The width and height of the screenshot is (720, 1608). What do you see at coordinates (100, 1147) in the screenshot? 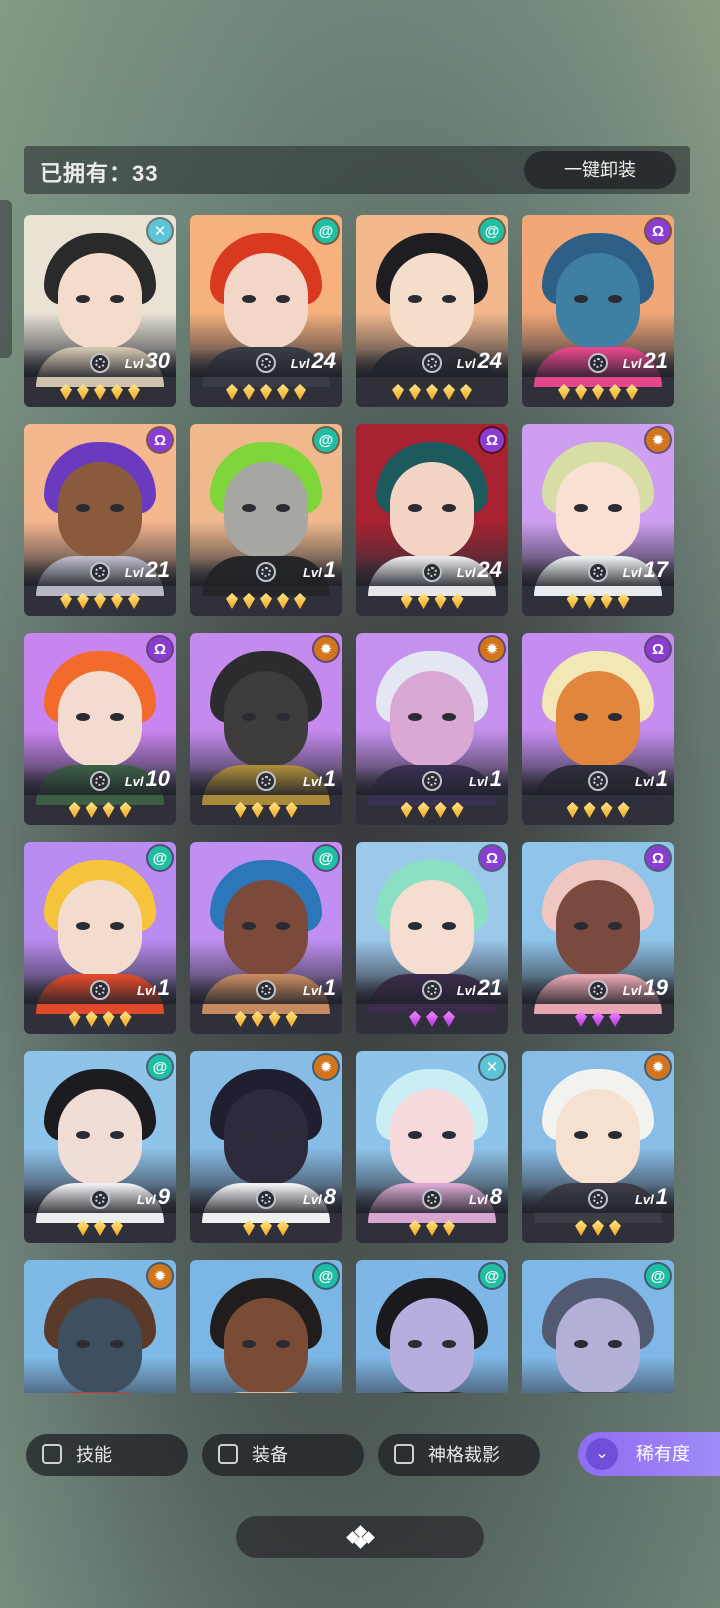
I see `character-card: @ Lvl9` at bounding box center [100, 1147].